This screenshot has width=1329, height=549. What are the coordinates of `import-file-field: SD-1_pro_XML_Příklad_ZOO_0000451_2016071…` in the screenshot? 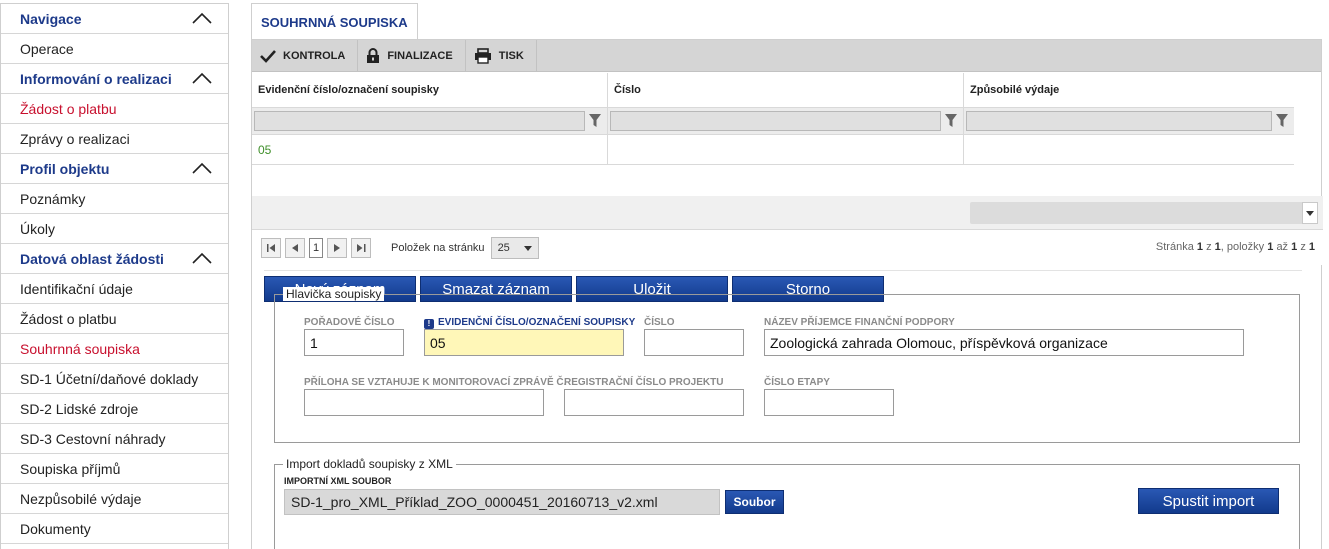 It's located at (502, 502).